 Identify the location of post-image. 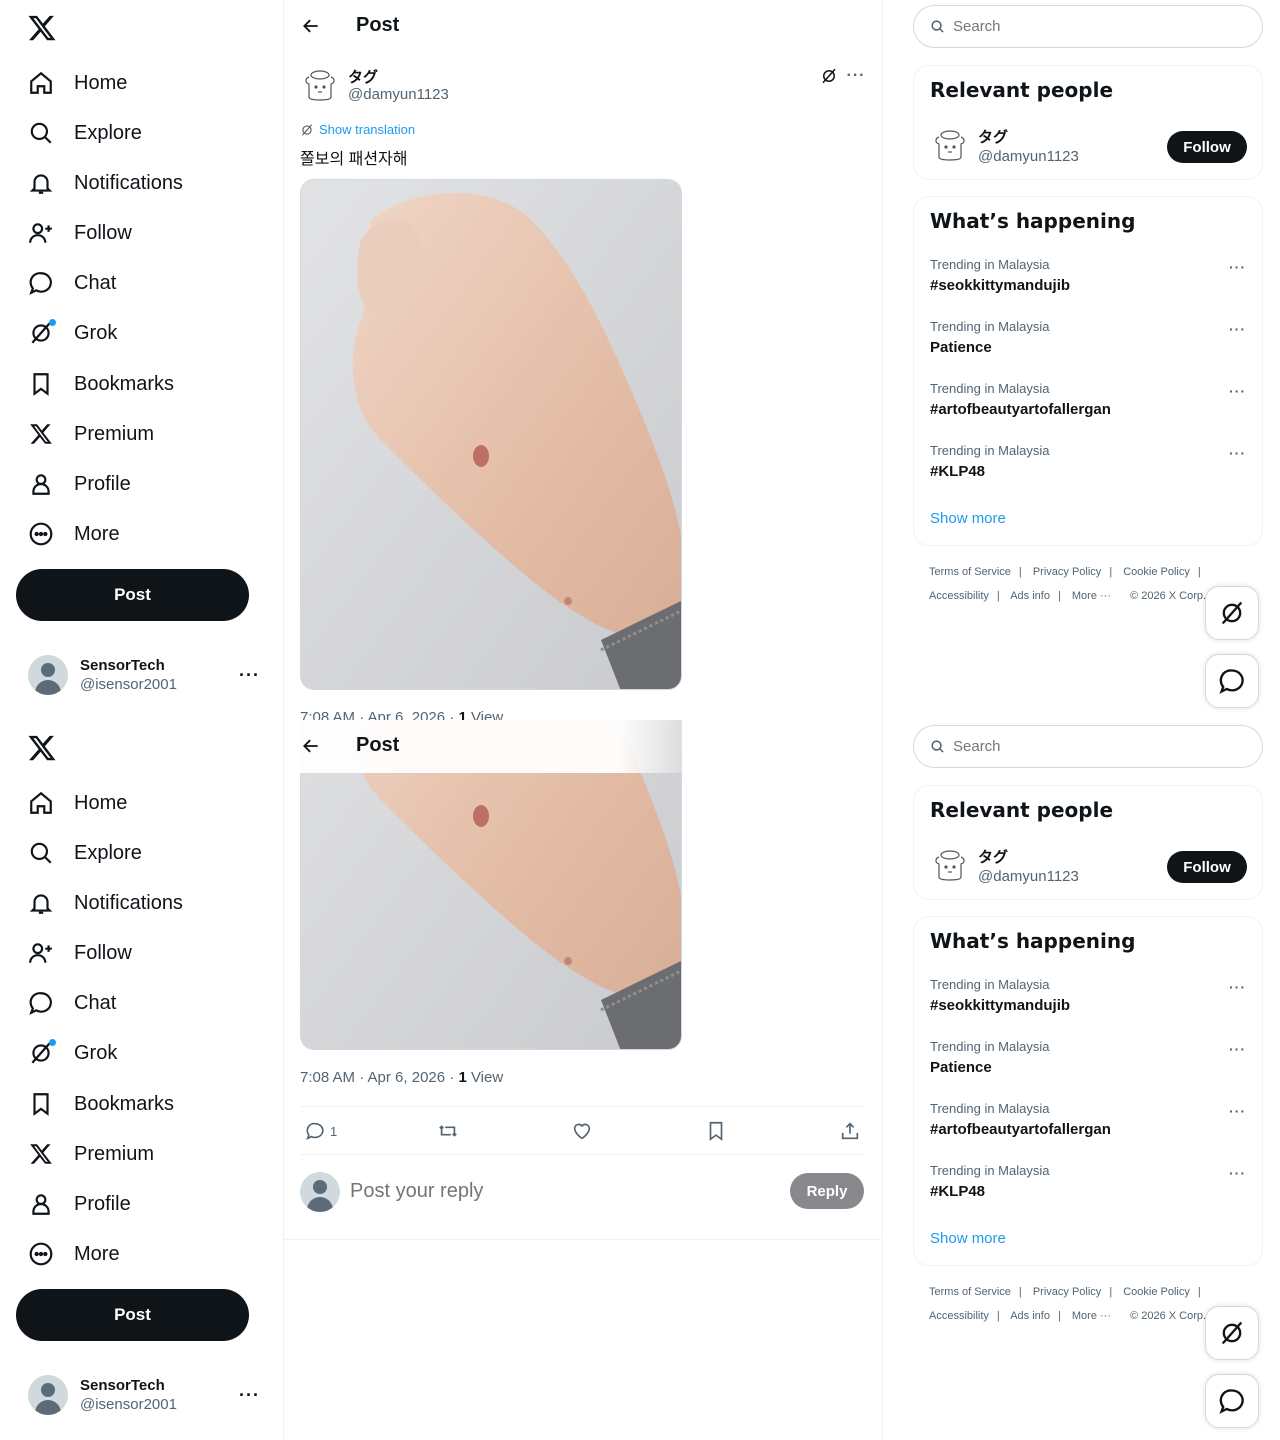
(491, 434).